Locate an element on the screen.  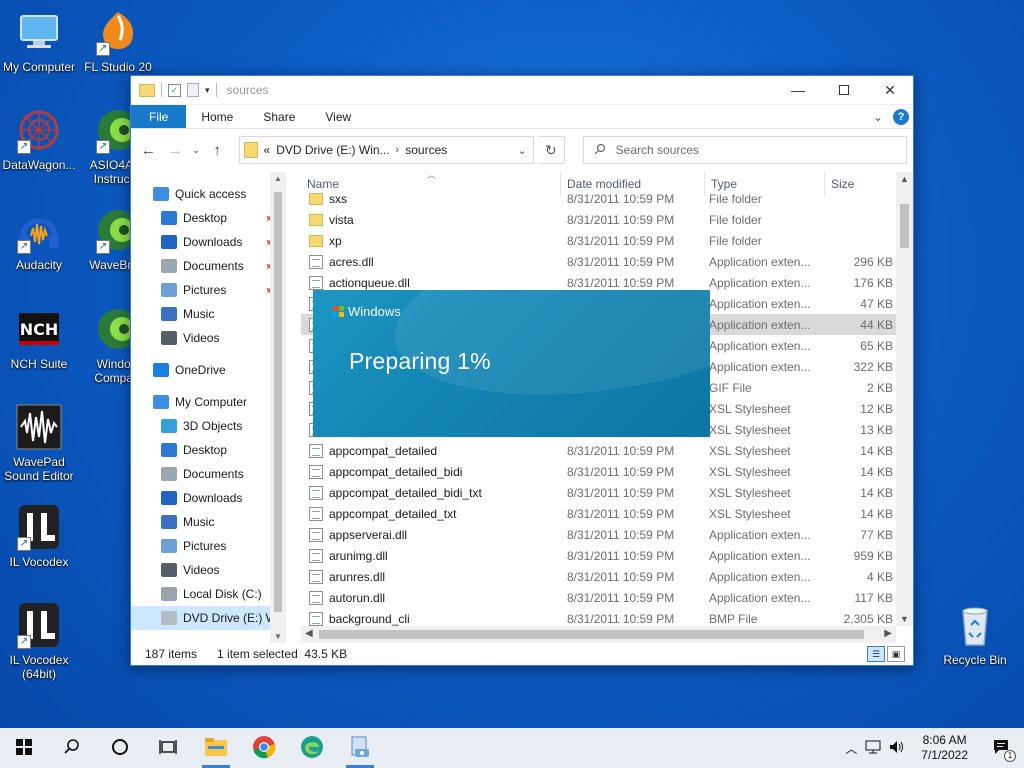
cortana-button is located at coordinates (120, 748).